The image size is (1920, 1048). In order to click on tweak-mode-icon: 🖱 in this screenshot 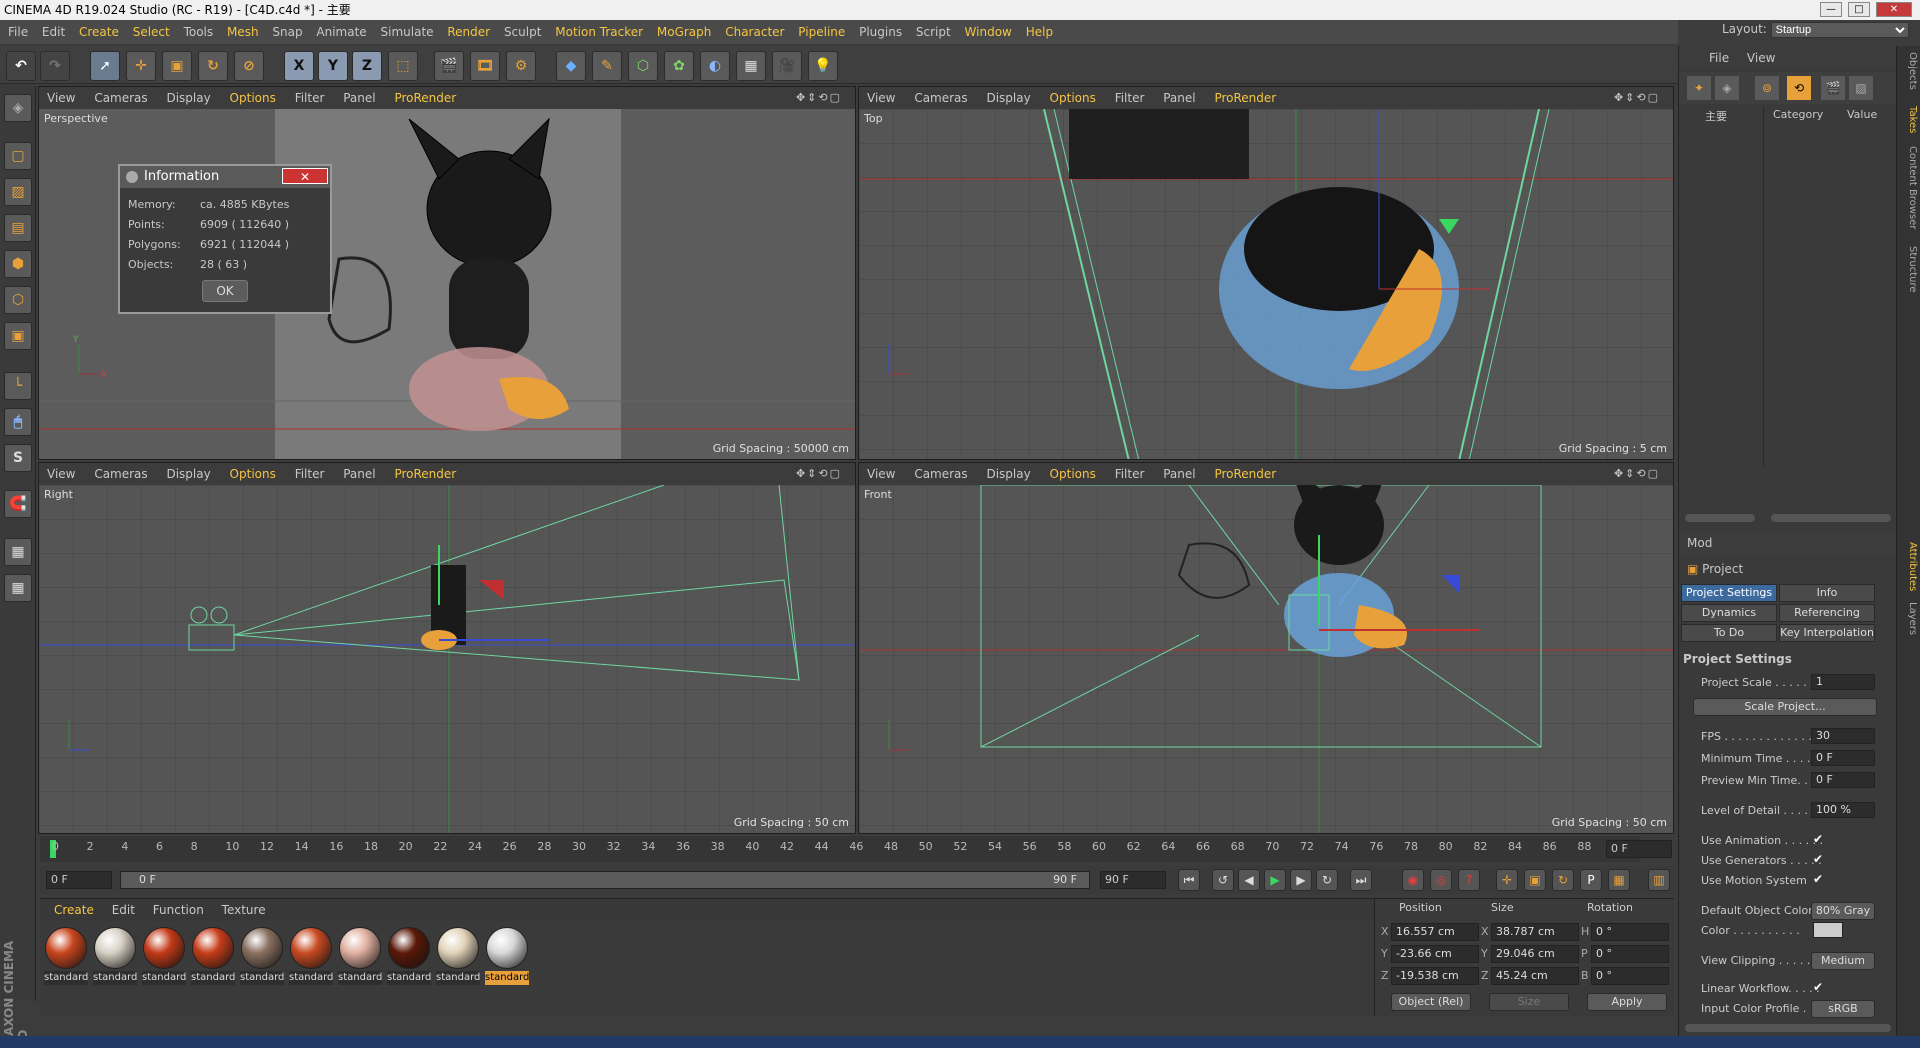, I will do `click(18, 422)`.